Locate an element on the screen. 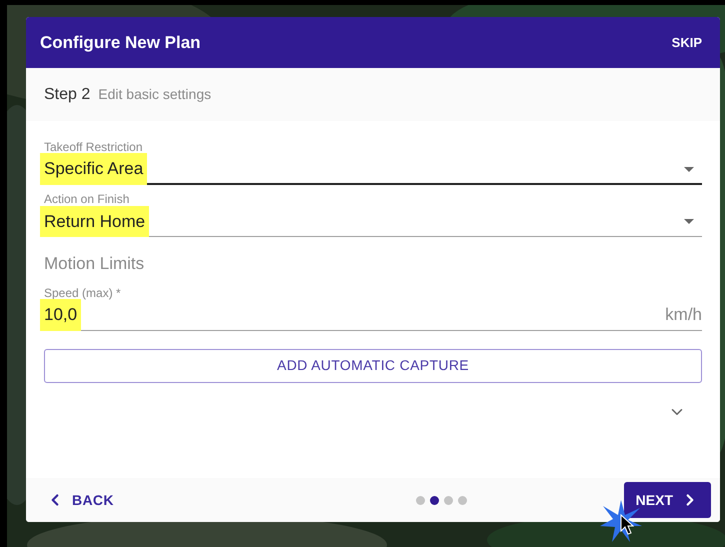 The height and width of the screenshot is (547, 725). select-field: Return Home is located at coordinates (373, 222).